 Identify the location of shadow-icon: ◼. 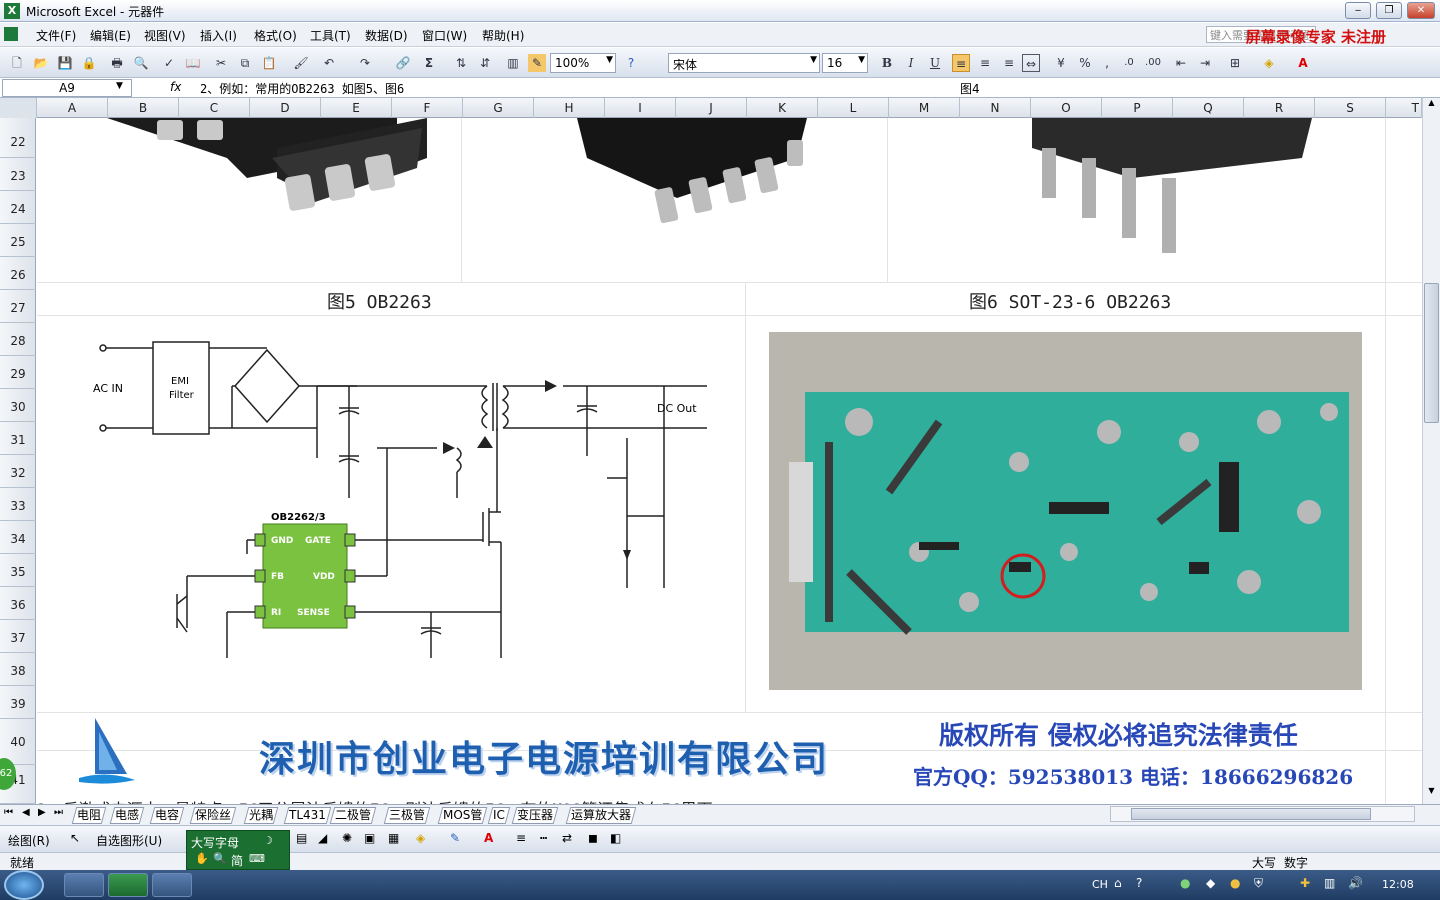
(593, 838).